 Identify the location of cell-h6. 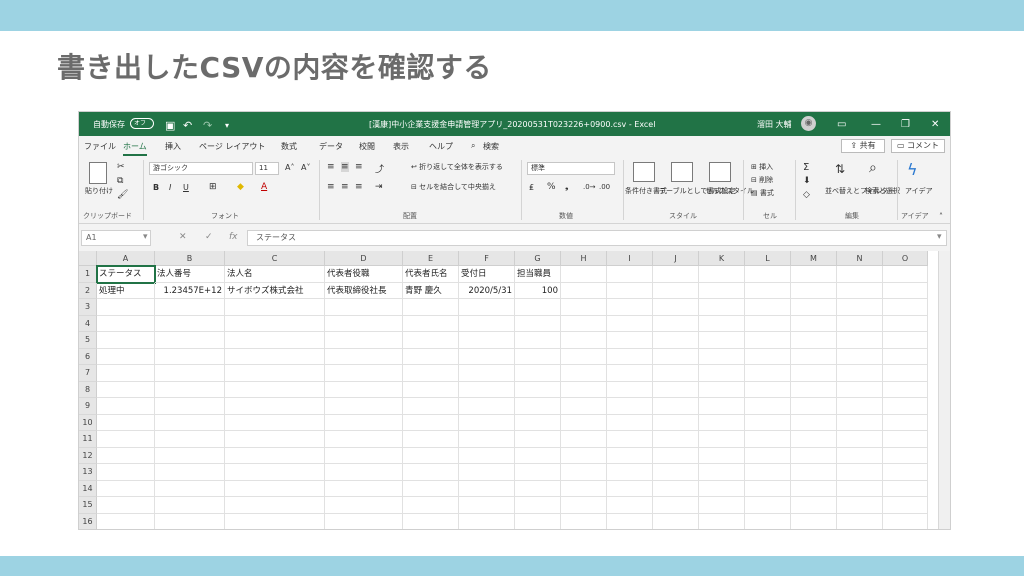
(584, 356).